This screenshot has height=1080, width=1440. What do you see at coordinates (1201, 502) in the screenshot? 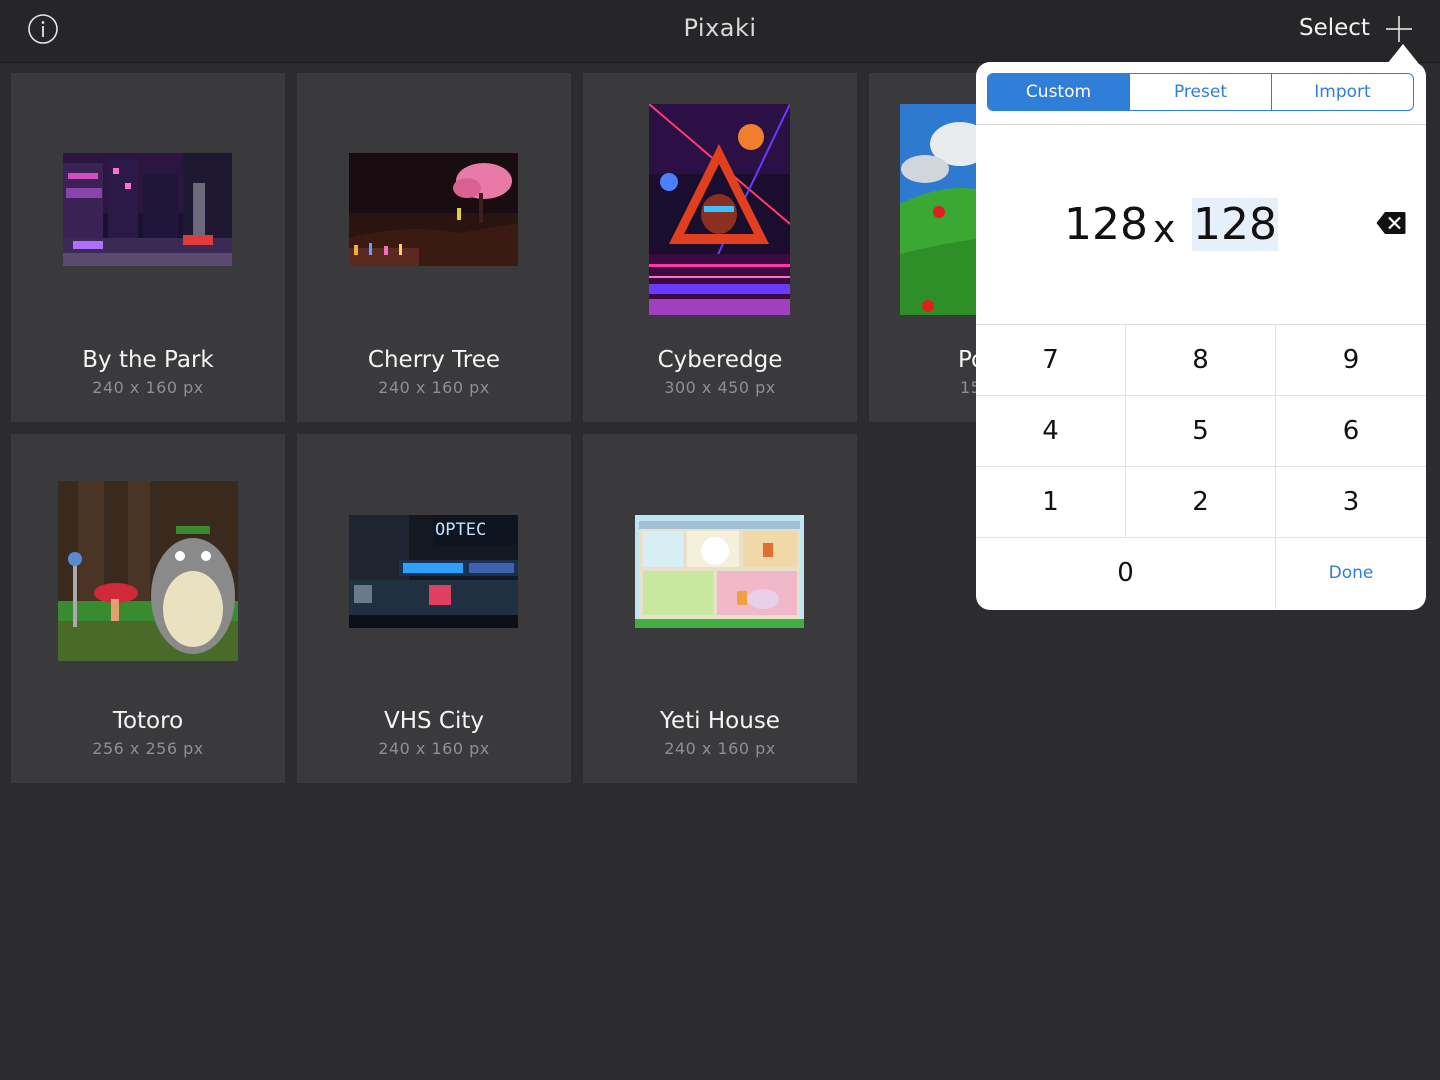
I see `key-2: 2` at bounding box center [1201, 502].